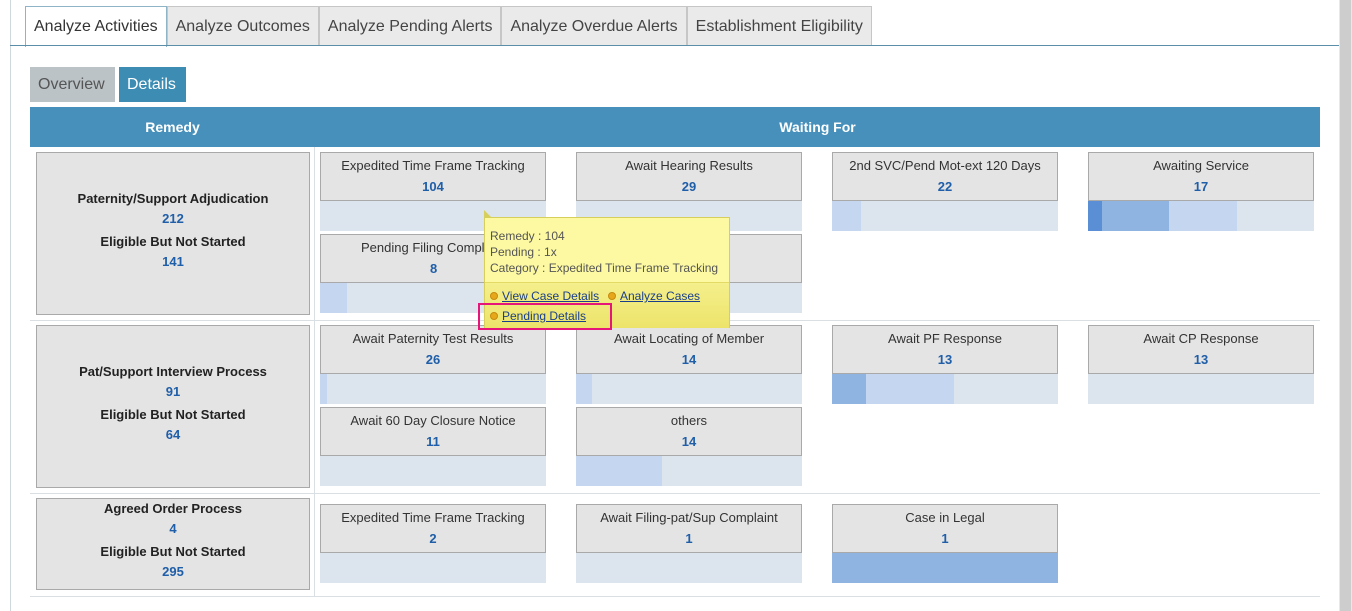 This screenshot has width=1352, height=611. What do you see at coordinates (594, 26) in the screenshot?
I see `tab-analyze-overdue-alerts: Analyze Overdue Alerts` at bounding box center [594, 26].